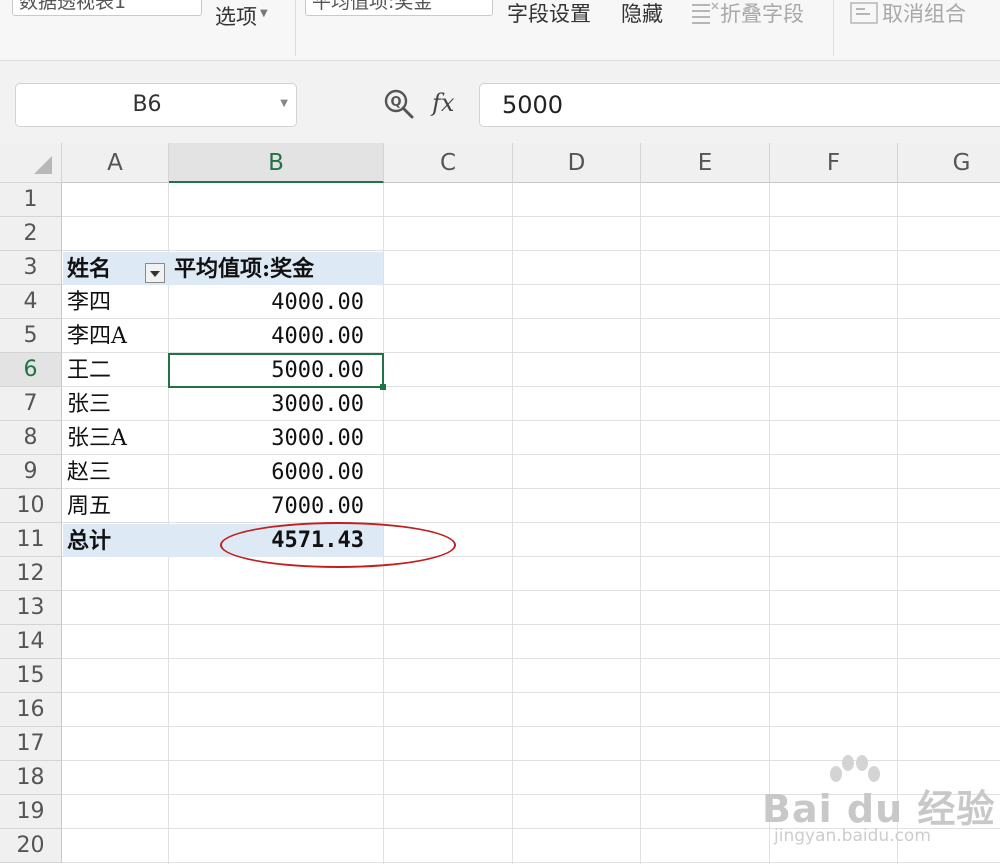 This screenshot has width=1000, height=864. Describe the element at coordinates (31, 200) in the screenshot. I see `row-header-1: 1` at that location.